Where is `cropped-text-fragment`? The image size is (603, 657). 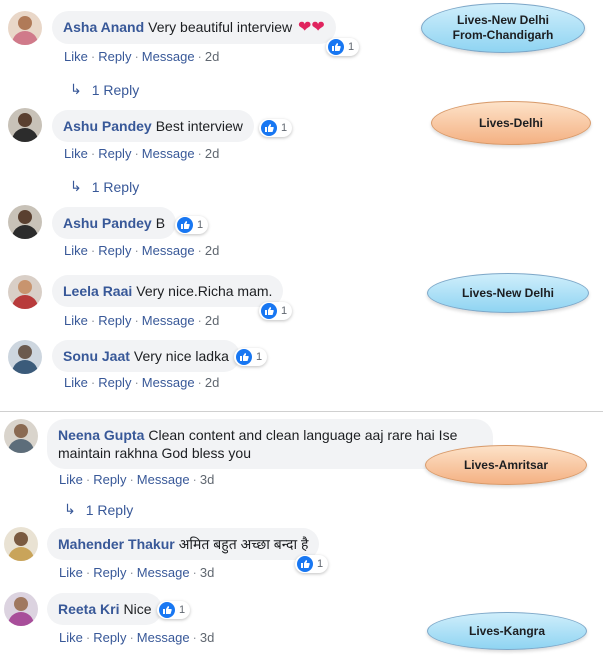
cropped-text-fragment is located at coordinates (180, 404).